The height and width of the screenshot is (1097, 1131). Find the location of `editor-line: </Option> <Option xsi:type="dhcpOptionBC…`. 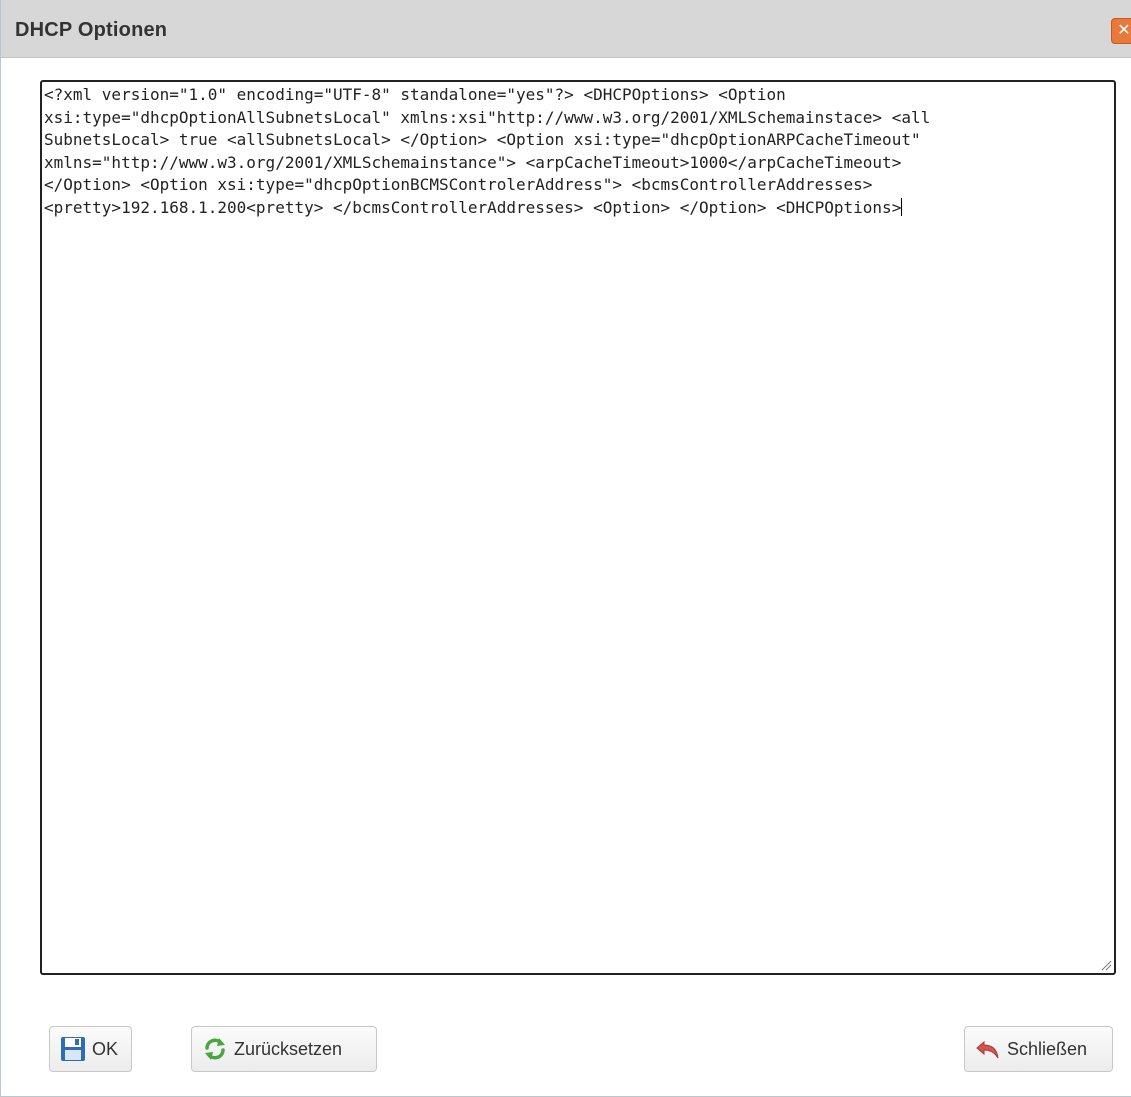

editor-line: </Option> <Option xsi:type="dhcpOptionBC… is located at coordinates (458, 185).